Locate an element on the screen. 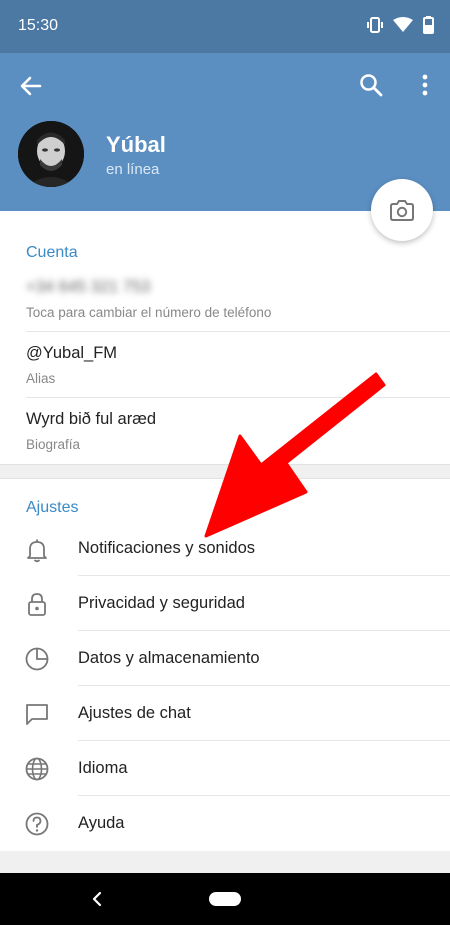  section-separator is located at coordinates (225, 471).